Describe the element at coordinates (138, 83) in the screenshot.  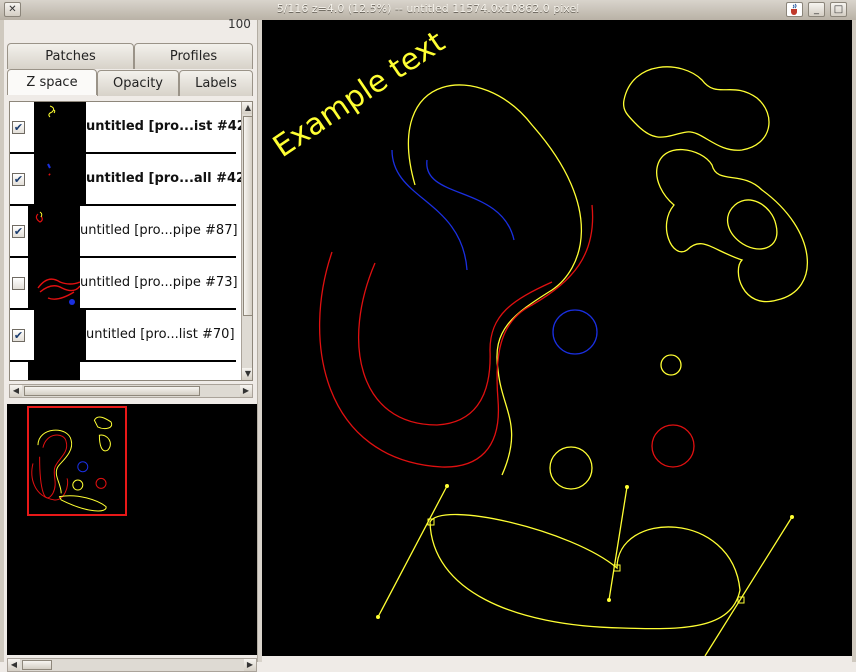
I see `tab-opacity: Opacity` at that location.